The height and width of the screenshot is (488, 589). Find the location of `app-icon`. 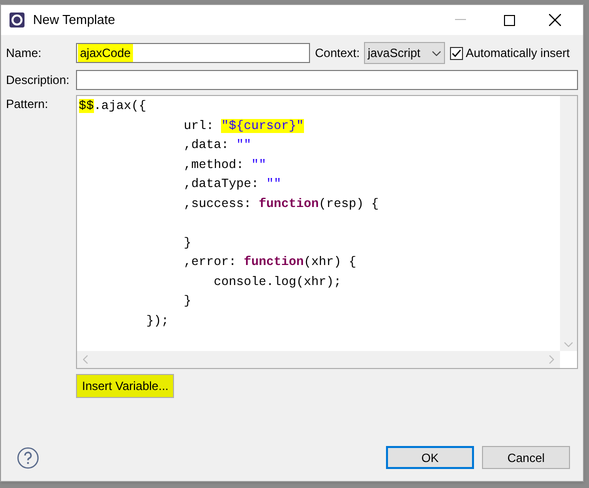

app-icon is located at coordinates (17, 20).